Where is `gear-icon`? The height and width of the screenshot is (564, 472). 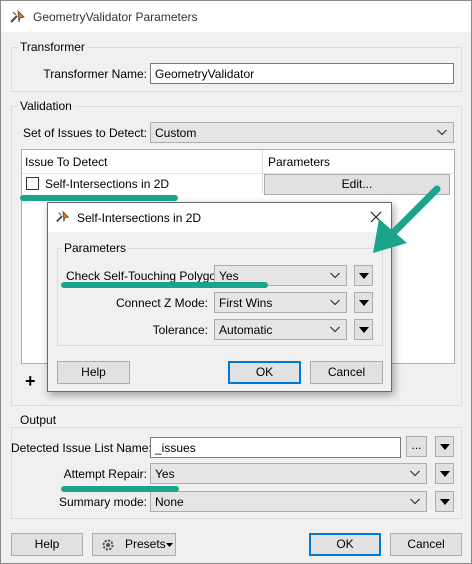 gear-icon is located at coordinates (108, 545).